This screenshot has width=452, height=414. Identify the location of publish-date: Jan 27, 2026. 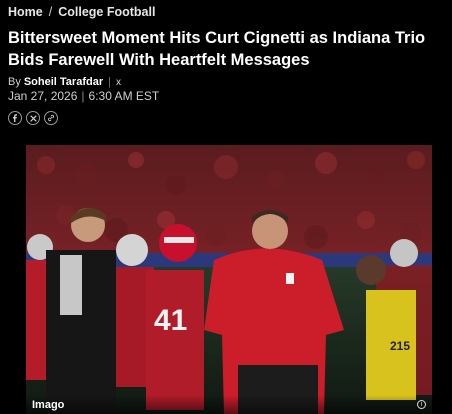
(43, 96).